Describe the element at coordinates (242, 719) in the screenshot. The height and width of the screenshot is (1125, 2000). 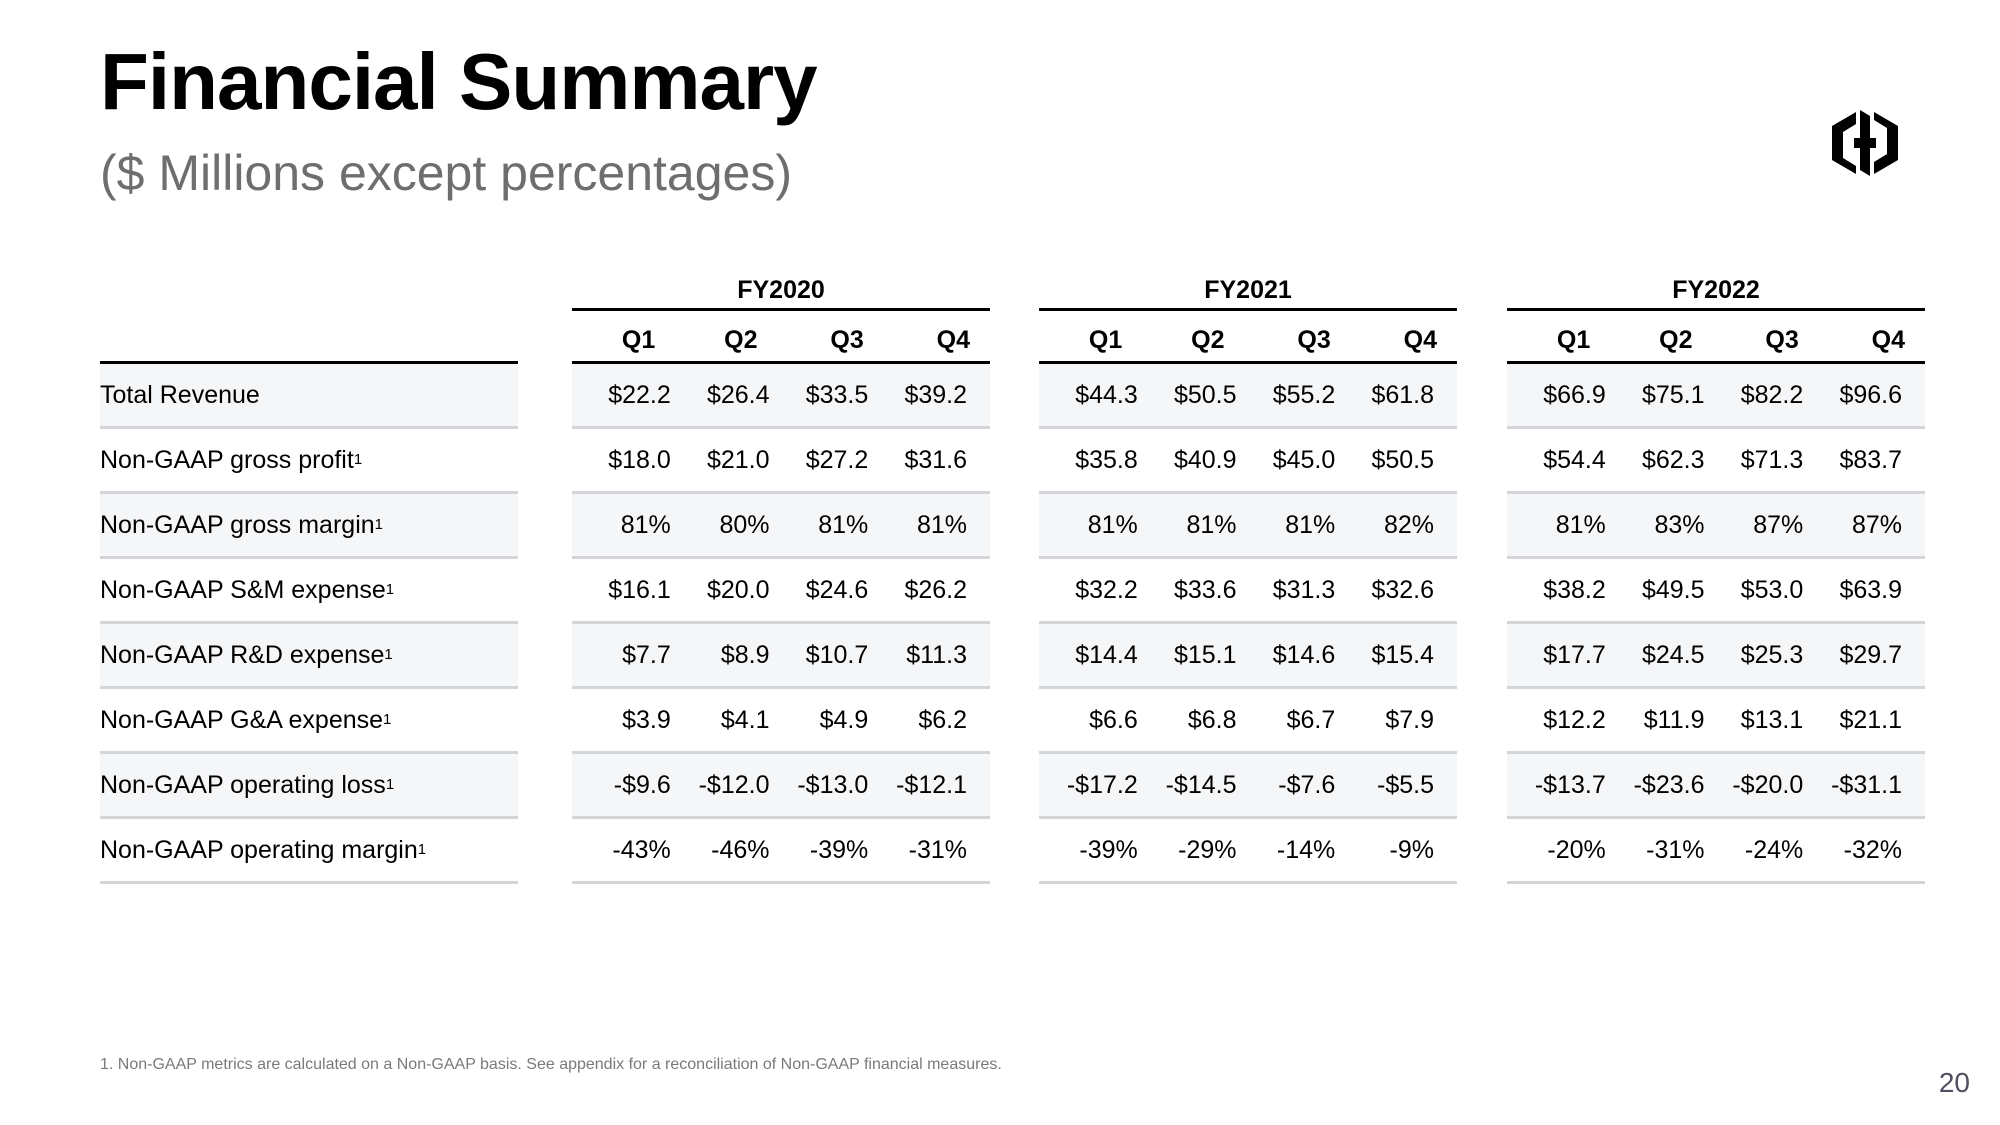
I see `row-label-text: Non-GAAP G&A expense` at that location.